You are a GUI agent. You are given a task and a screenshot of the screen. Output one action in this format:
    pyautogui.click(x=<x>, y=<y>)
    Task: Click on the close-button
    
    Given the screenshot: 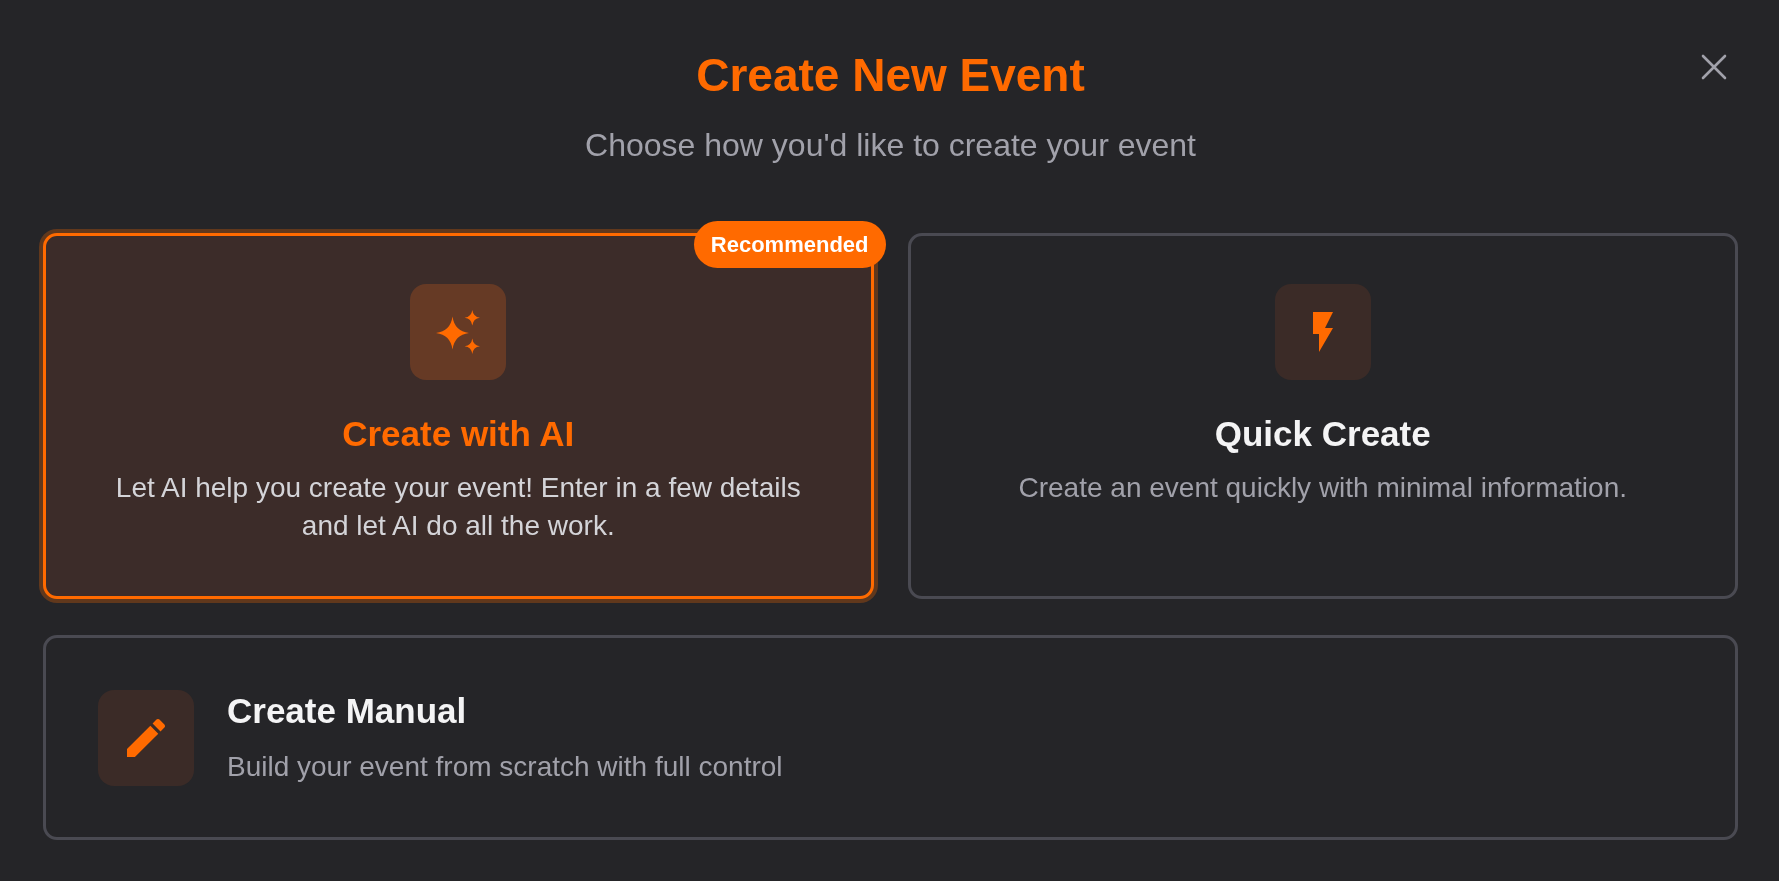 What is the action you would take?
    pyautogui.click(x=1714, y=67)
    